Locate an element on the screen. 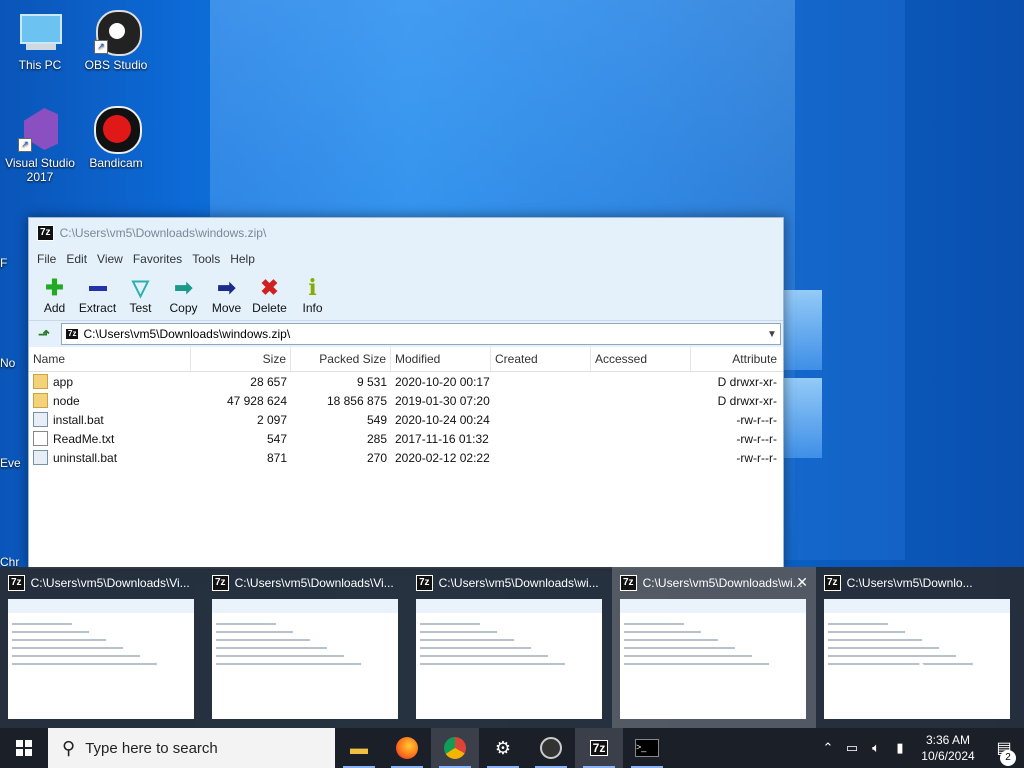  windows-icon is located at coordinates (24, 748).